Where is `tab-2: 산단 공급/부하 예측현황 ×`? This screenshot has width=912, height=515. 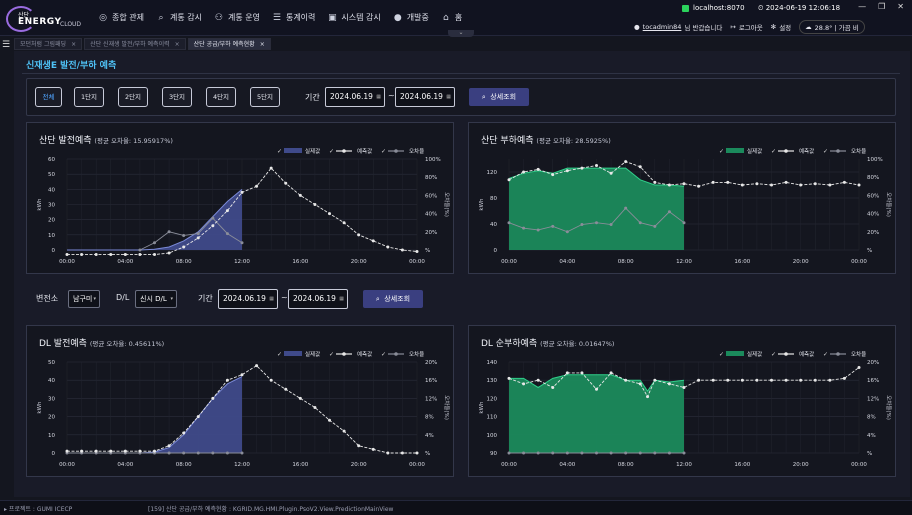 tab-2: 산단 공급/부하 예측현황 × is located at coordinates (229, 44).